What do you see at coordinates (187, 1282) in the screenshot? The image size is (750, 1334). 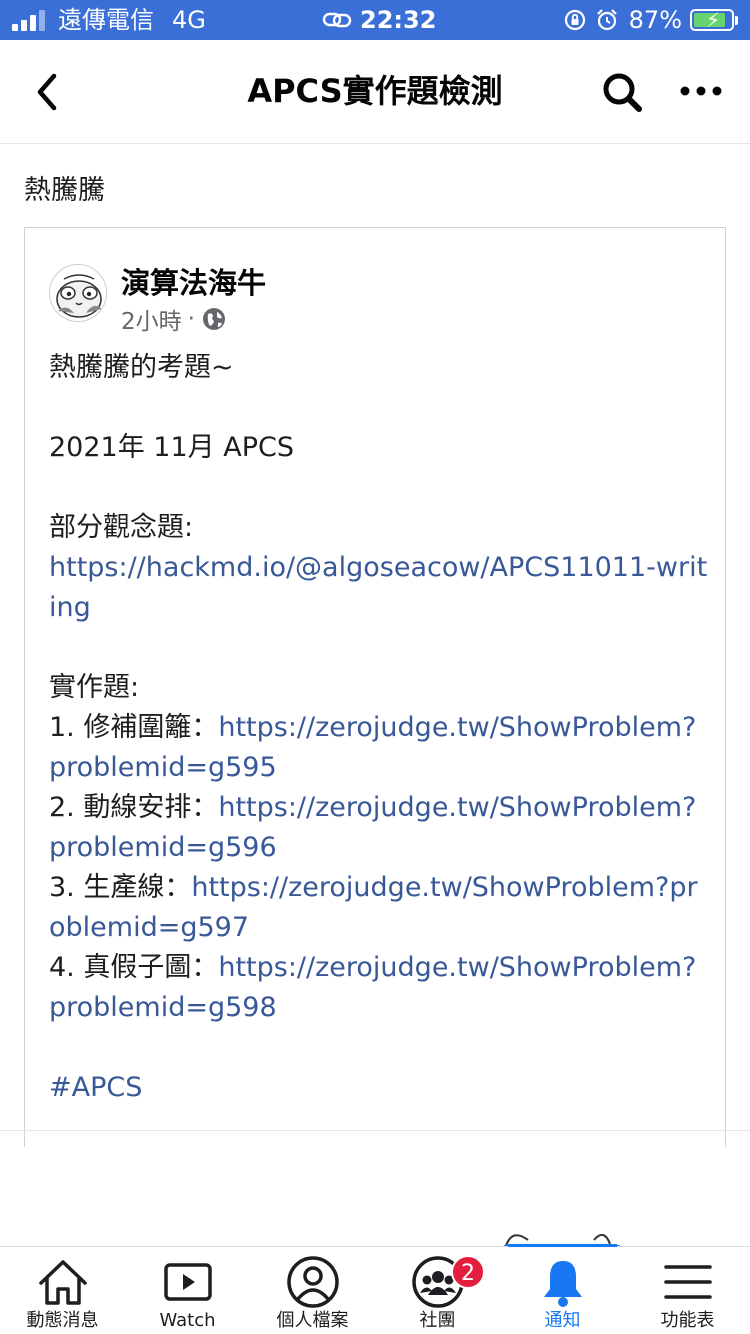 I see `video-icon` at bounding box center [187, 1282].